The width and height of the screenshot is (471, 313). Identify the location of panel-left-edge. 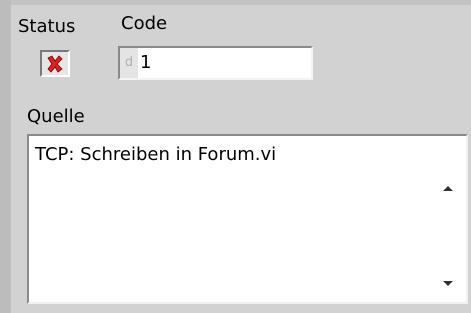
(5, 156).